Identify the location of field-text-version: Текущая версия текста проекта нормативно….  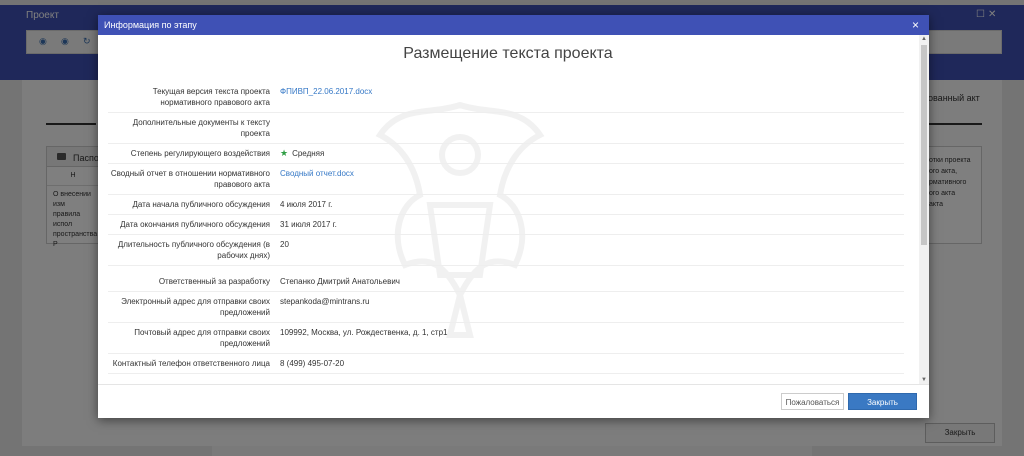
(506, 97).